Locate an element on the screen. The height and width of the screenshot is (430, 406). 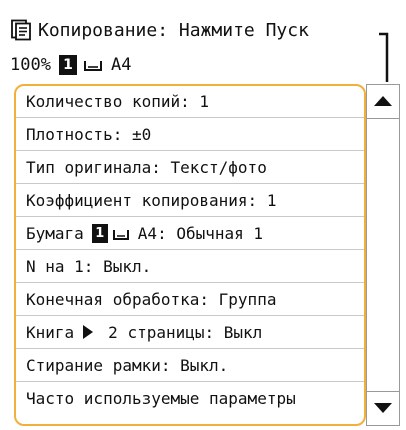
zoom-value: 100% is located at coordinates (30, 65).